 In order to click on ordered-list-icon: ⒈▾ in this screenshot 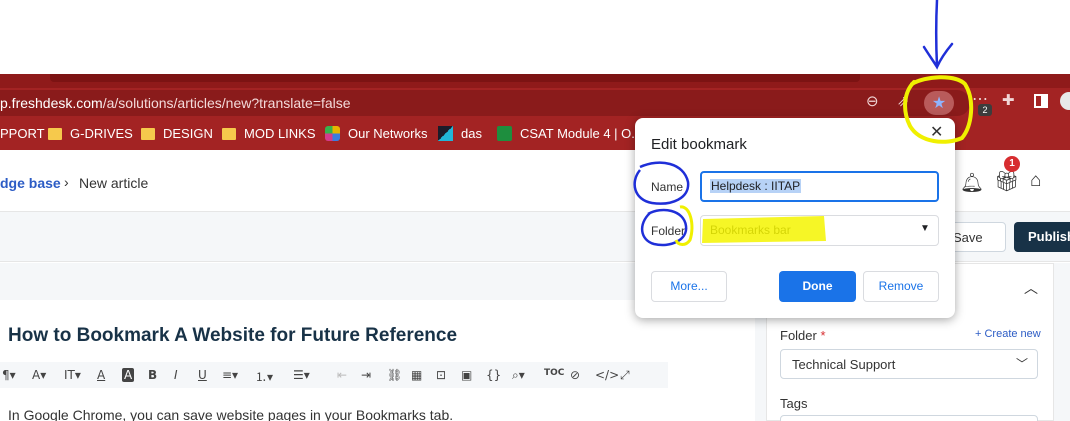, I will do `click(264, 376)`.